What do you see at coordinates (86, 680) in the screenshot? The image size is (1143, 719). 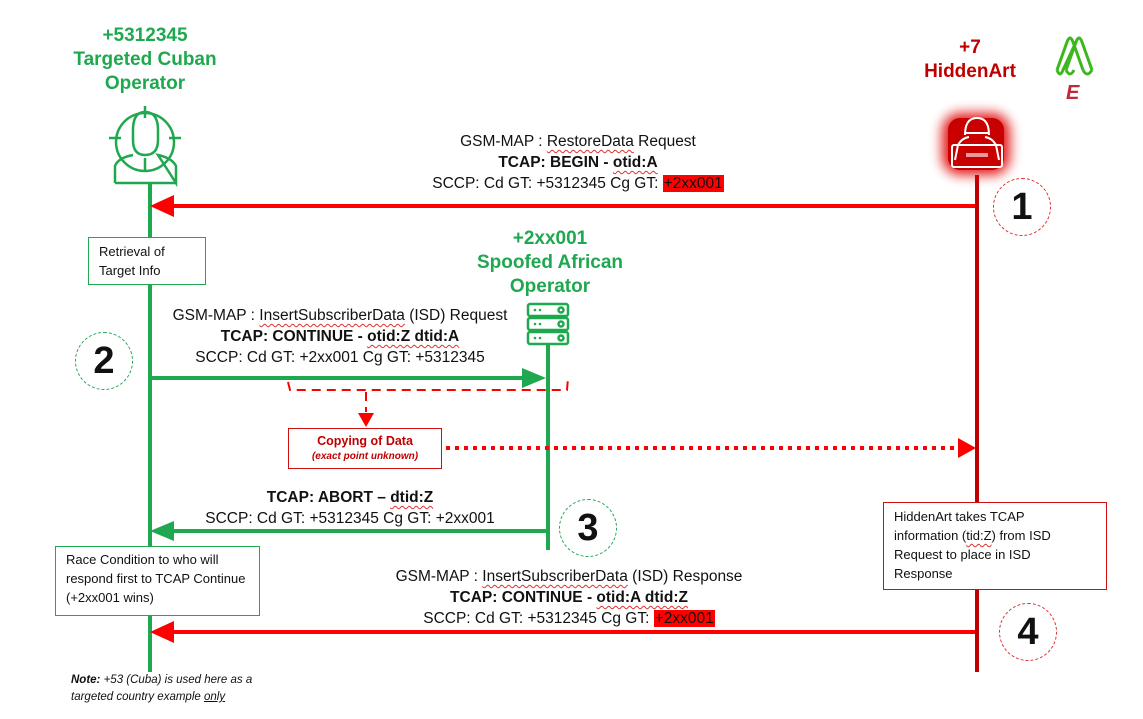 I see `footnote-label: Note:` at bounding box center [86, 680].